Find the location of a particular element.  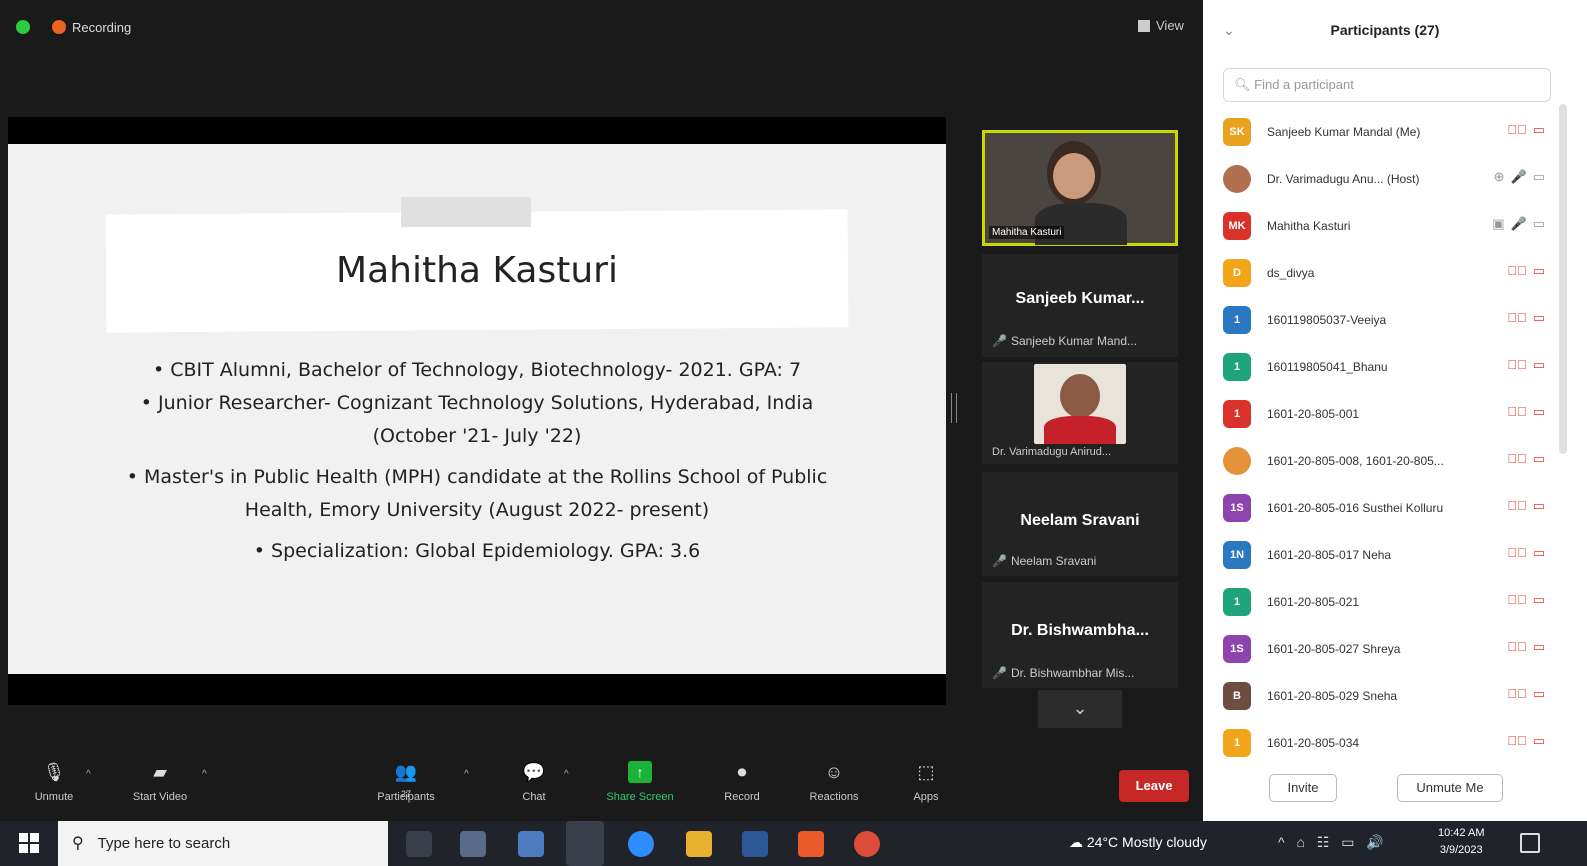

search-placeholder: Find a participant is located at coordinates (1304, 84).